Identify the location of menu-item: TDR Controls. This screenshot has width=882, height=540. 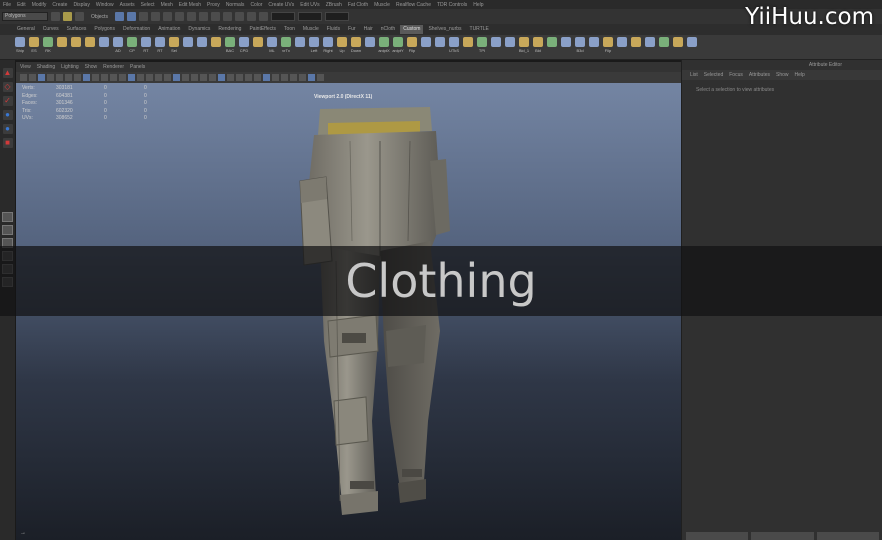
(452, 5).